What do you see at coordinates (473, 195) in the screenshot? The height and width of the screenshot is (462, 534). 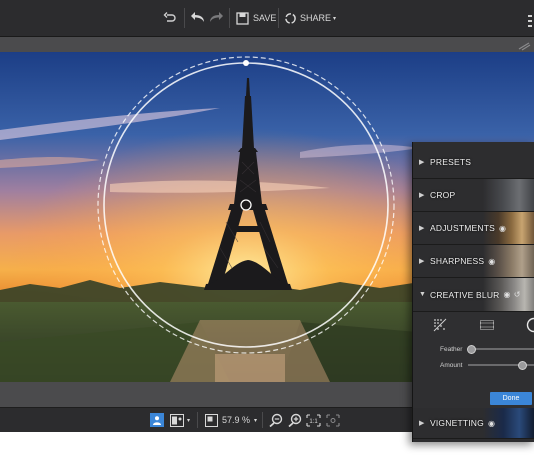 I see `panel-item-crop: ▶ CROP` at bounding box center [473, 195].